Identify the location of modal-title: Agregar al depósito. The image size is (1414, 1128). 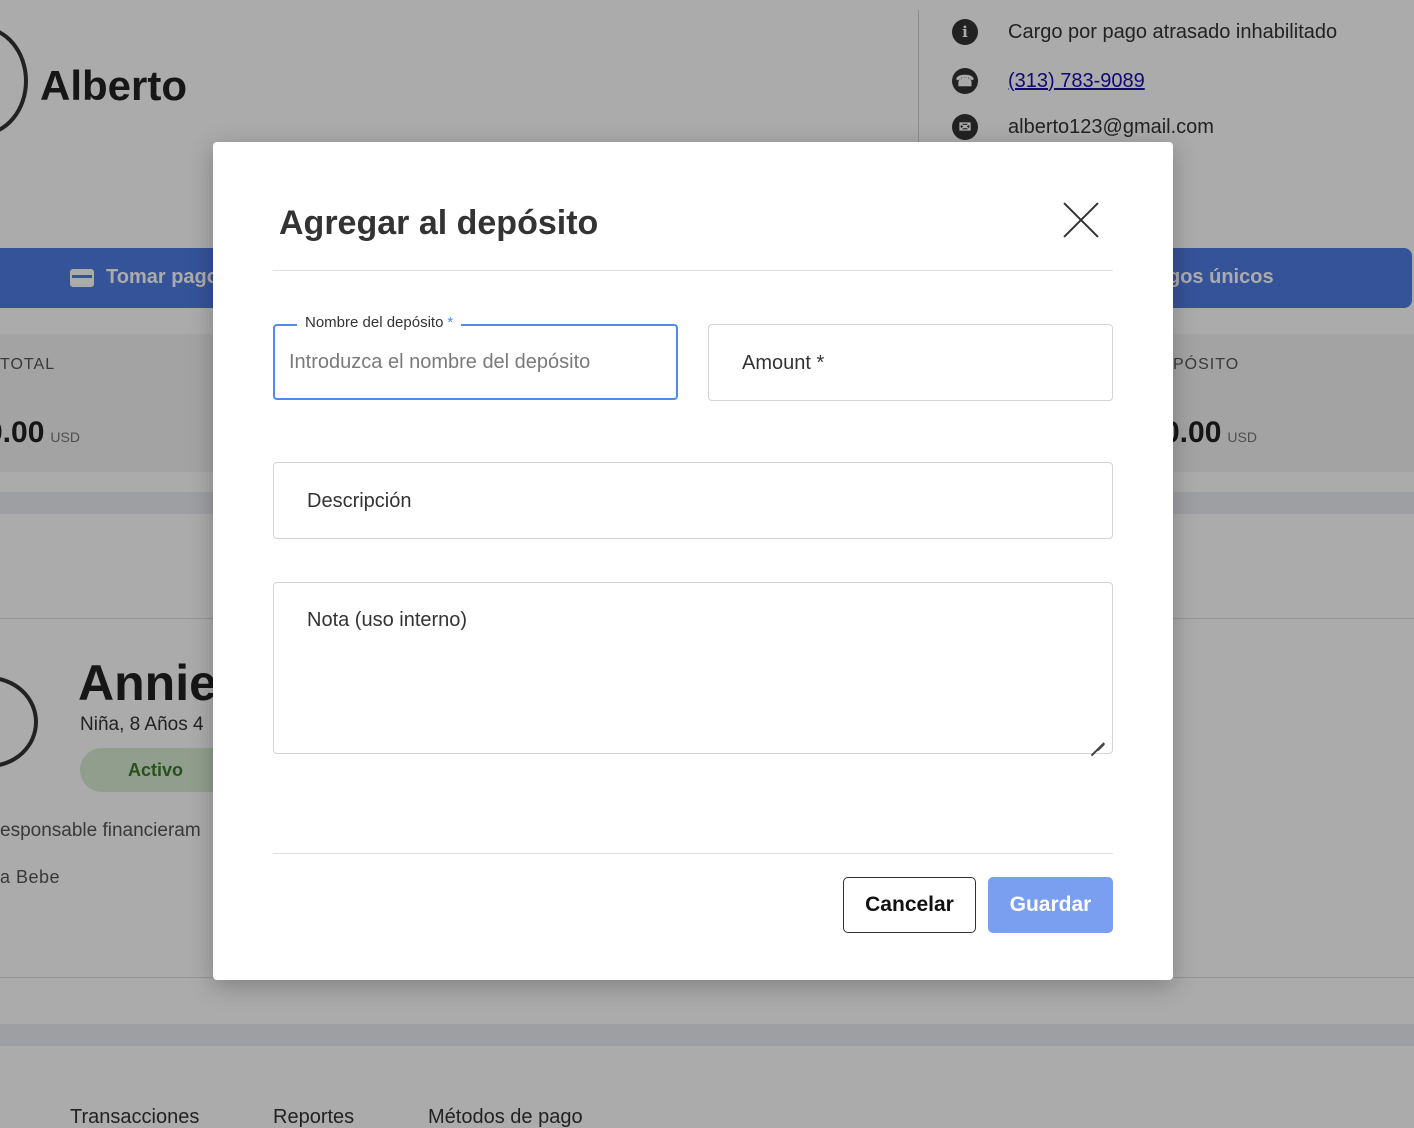
(439, 223).